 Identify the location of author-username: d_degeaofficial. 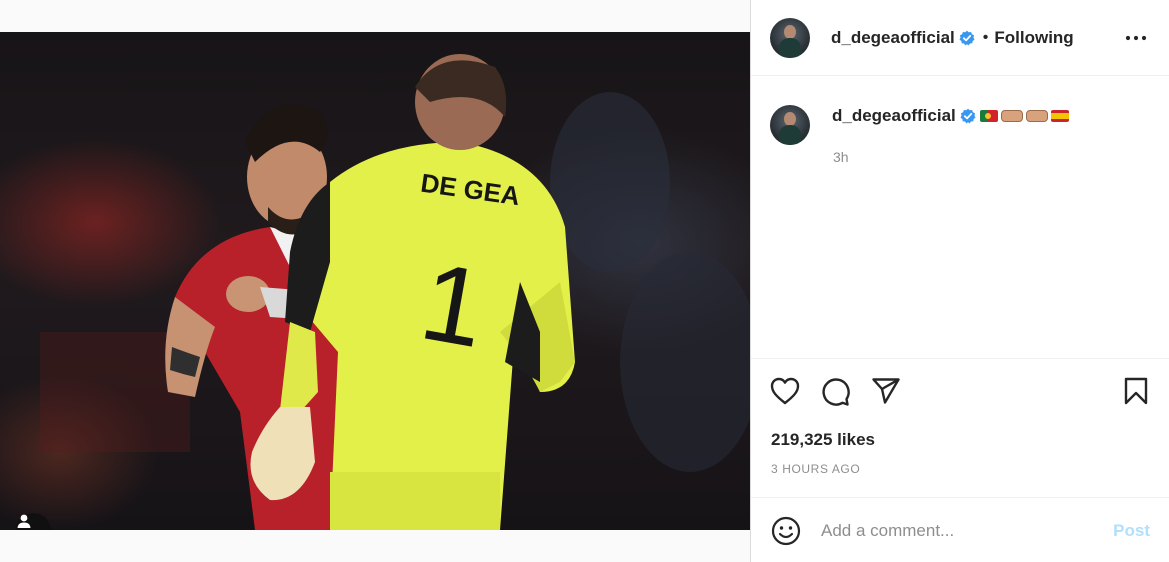
(893, 38).